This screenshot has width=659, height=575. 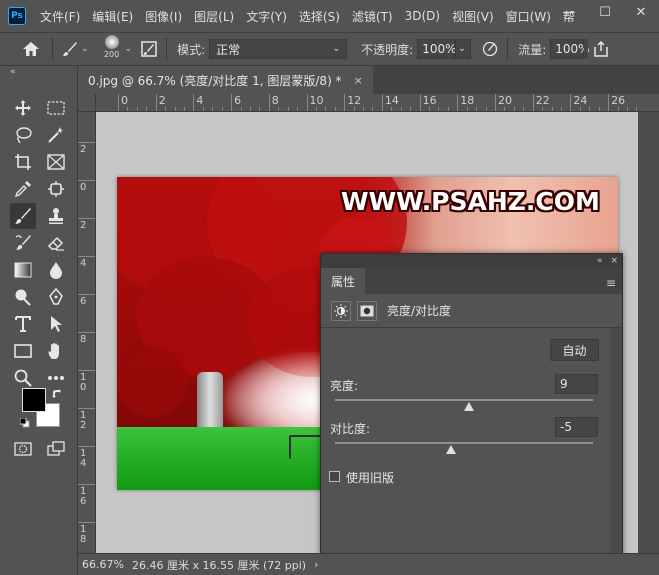 I want to click on document-tab: 0.jpg @ 66.7% (亮度/对比度 1, 图层蒙版/8) * ×, so click(x=225, y=80).